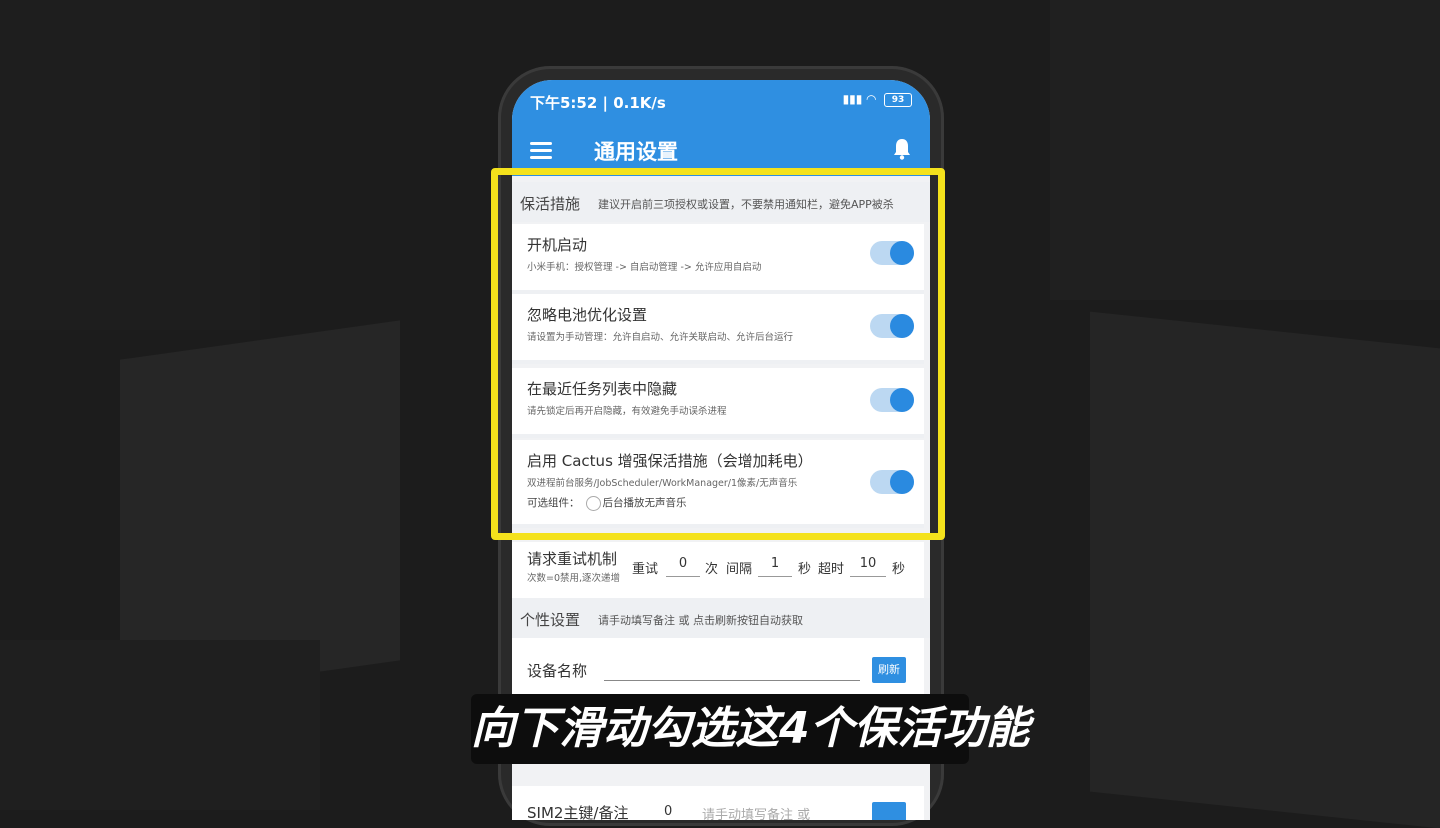 The image size is (1440, 828). Describe the element at coordinates (852, 99) in the screenshot. I see `signal-icon: ▮▮▮` at that location.